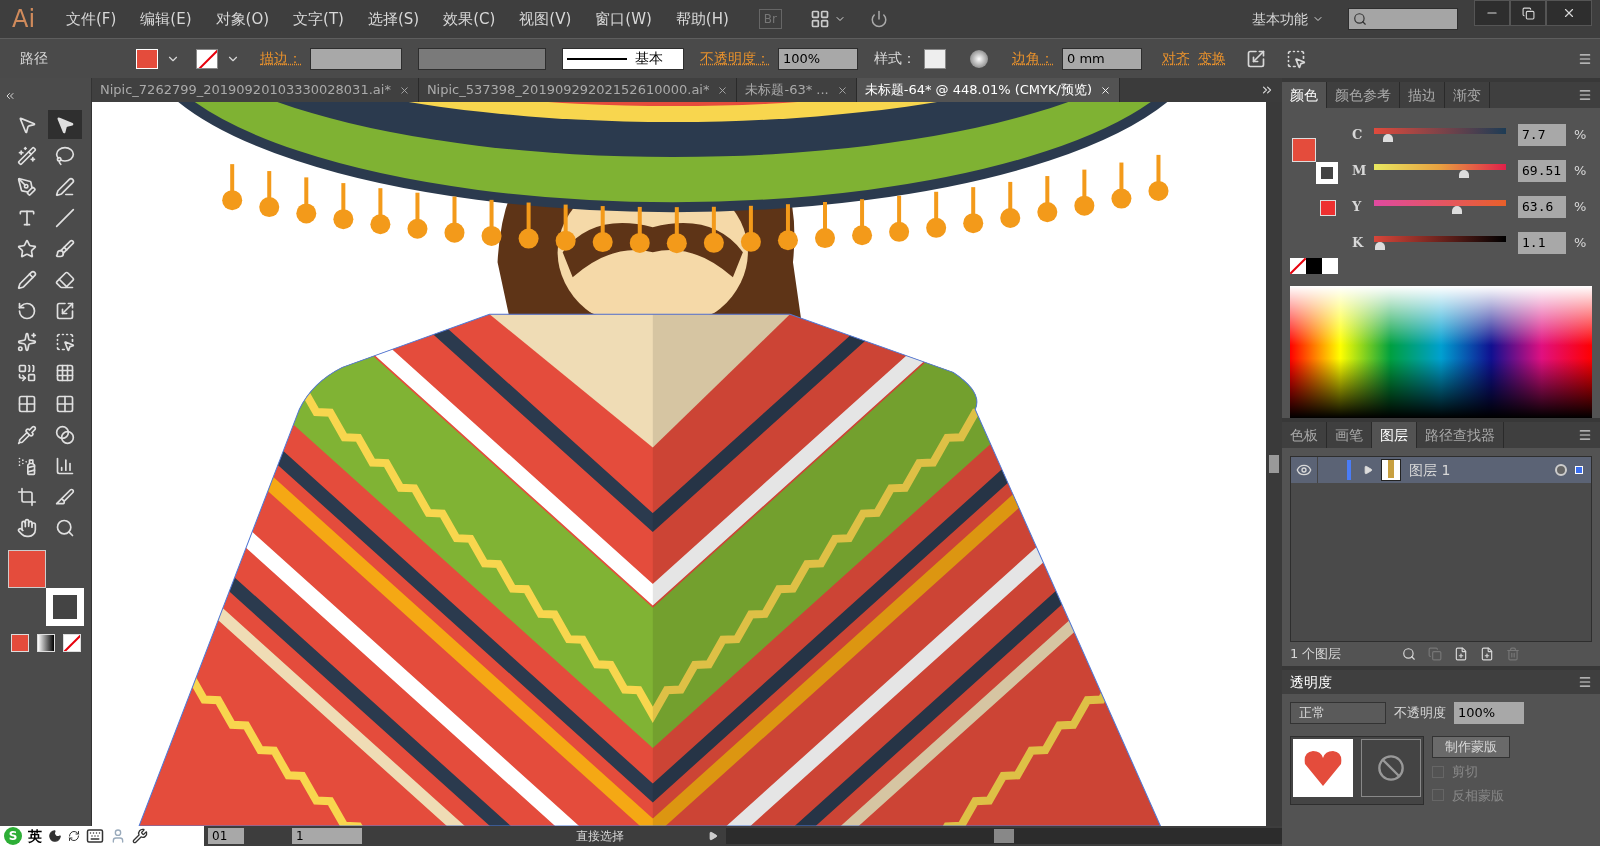 The image size is (1600, 846). Describe the element at coordinates (26, 341) in the screenshot. I see `sparkles-icon` at that location.